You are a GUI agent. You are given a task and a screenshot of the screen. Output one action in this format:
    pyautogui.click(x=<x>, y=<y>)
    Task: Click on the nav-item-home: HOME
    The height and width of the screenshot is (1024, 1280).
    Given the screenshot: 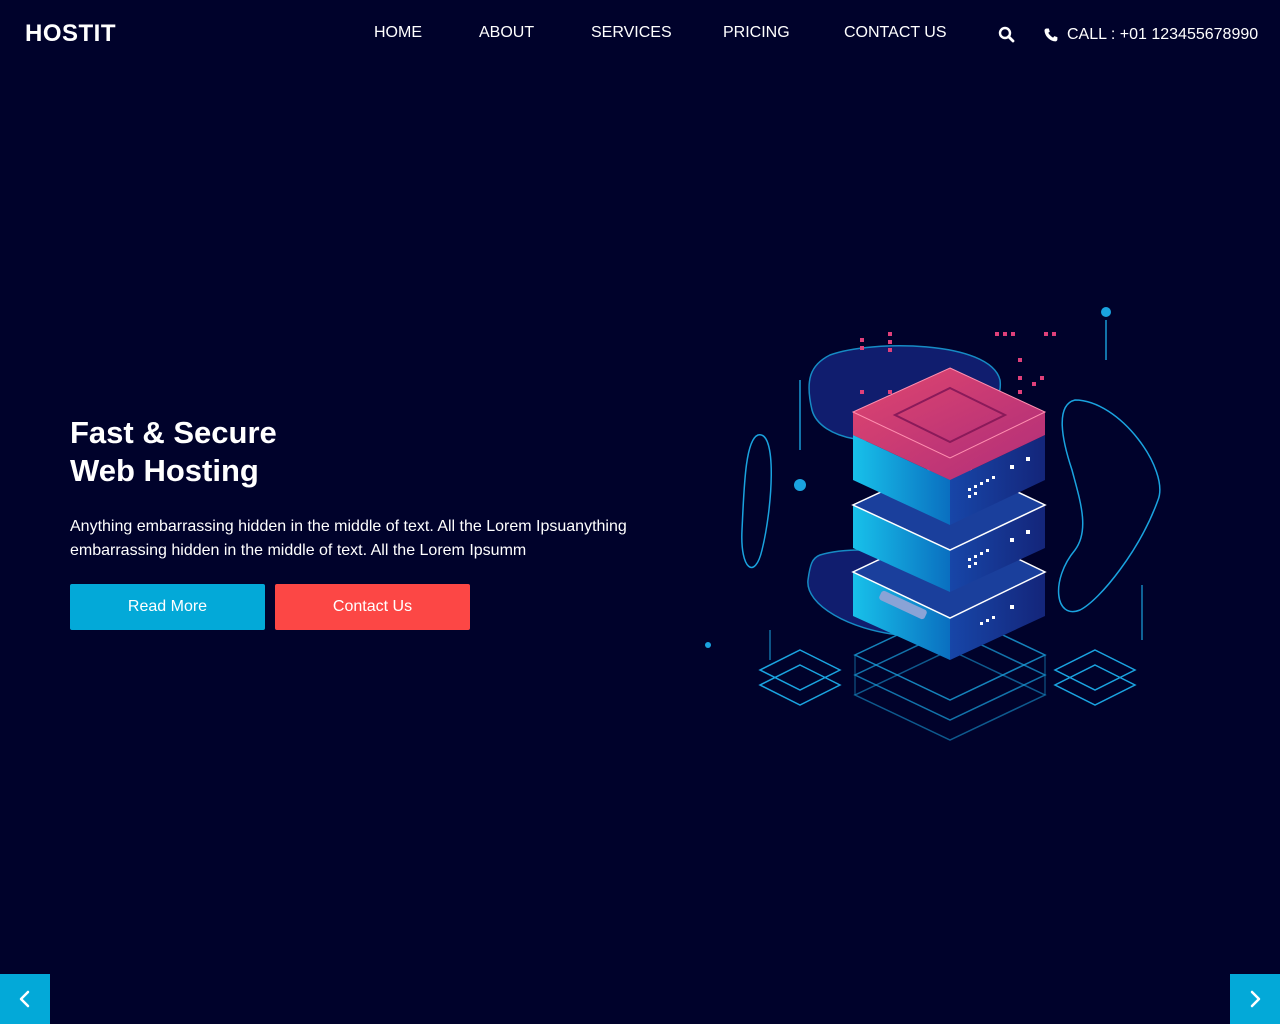 What is the action you would take?
    pyautogui.click(x=398, y=33)
    